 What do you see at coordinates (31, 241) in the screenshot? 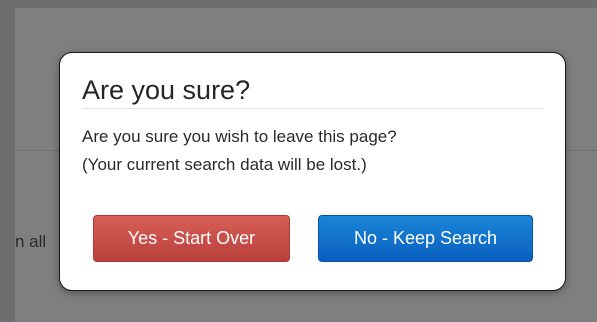
I see `backdrop-partial-text: n all` at bounding box center [31, 241].